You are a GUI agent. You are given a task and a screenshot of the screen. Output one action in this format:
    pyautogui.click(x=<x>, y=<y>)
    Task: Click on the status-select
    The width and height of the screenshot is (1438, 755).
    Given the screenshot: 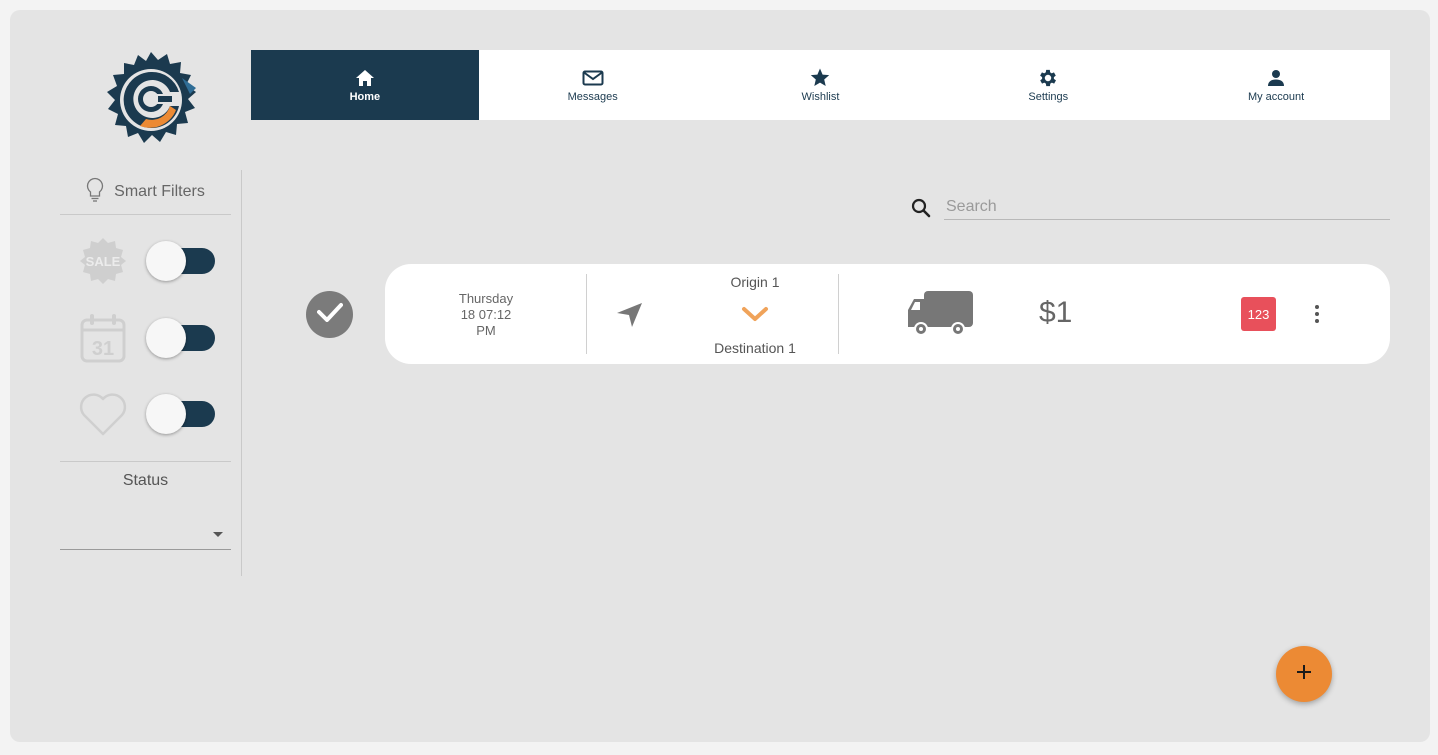 What is the action you would take?
    pyautogui.click(x=145, y=532)
    